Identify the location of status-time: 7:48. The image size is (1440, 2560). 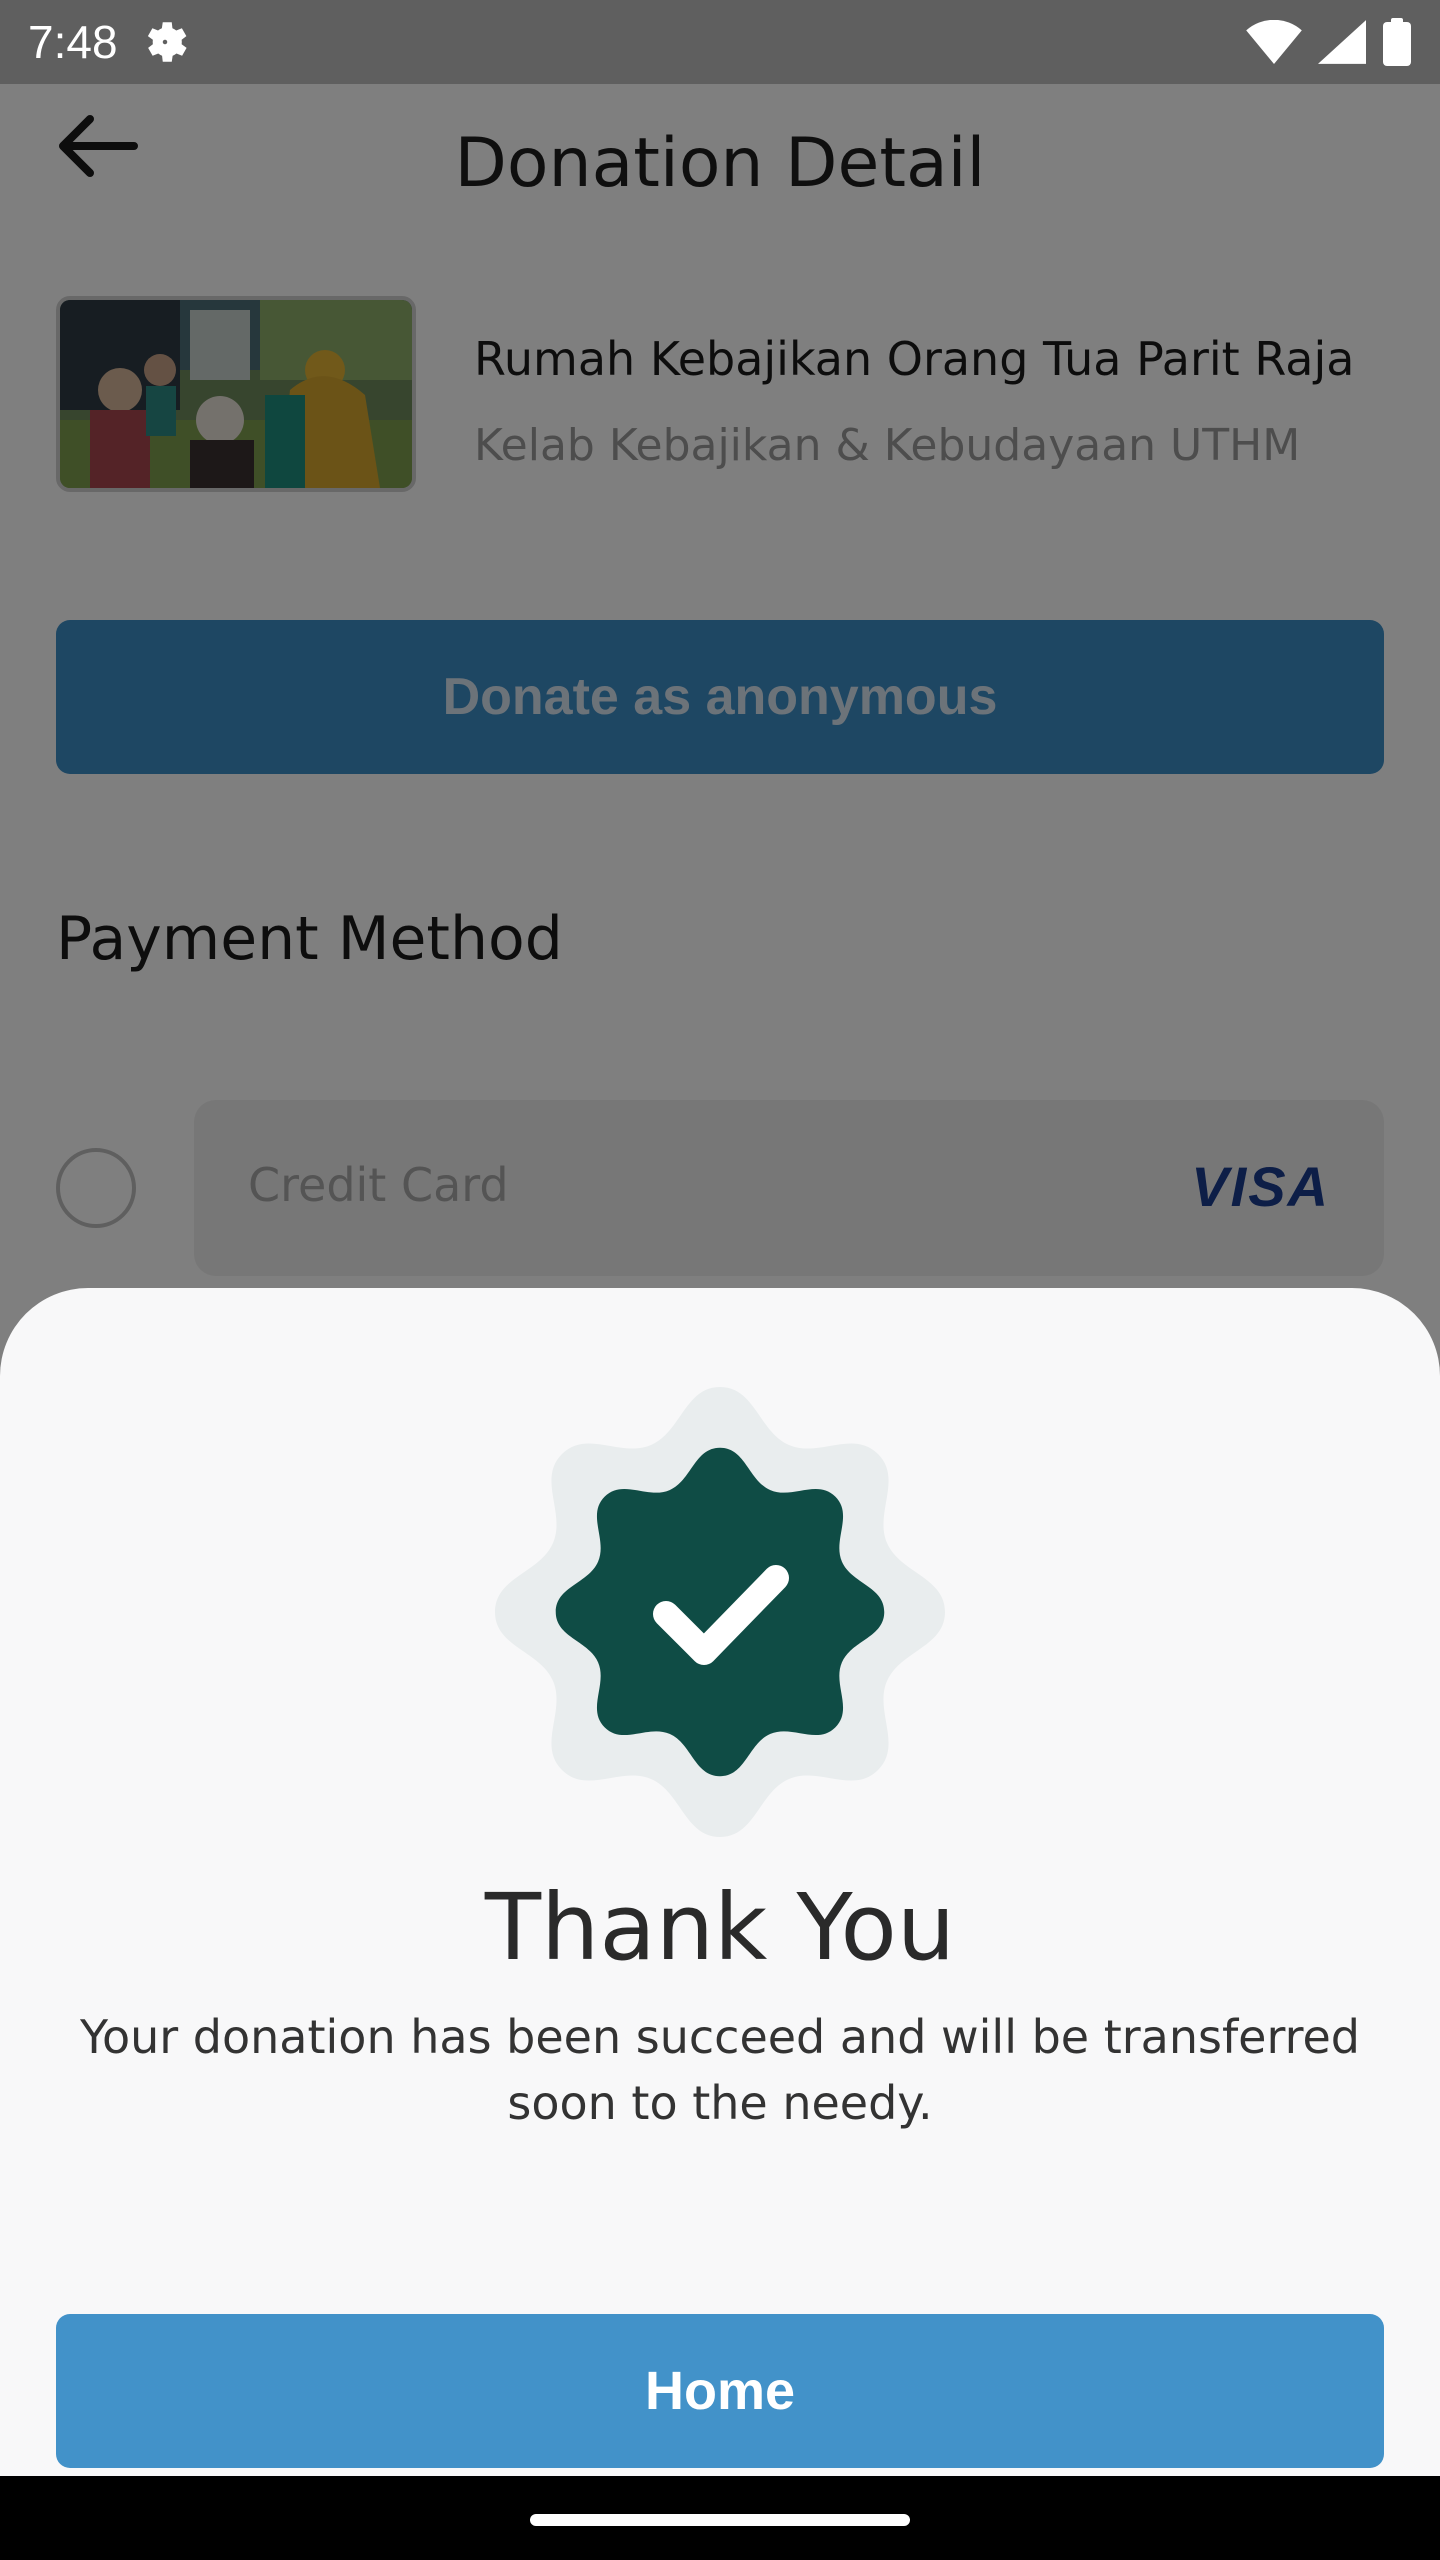
(73, 42).